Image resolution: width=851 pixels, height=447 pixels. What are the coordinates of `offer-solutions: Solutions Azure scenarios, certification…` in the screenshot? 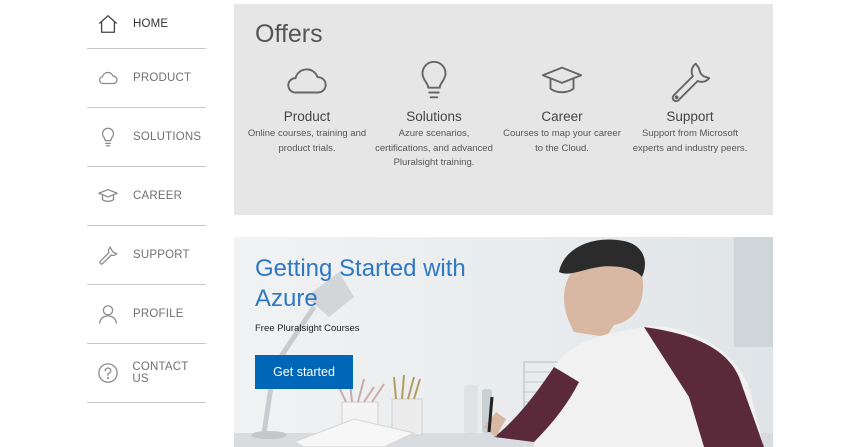 It's located at (434, 113).